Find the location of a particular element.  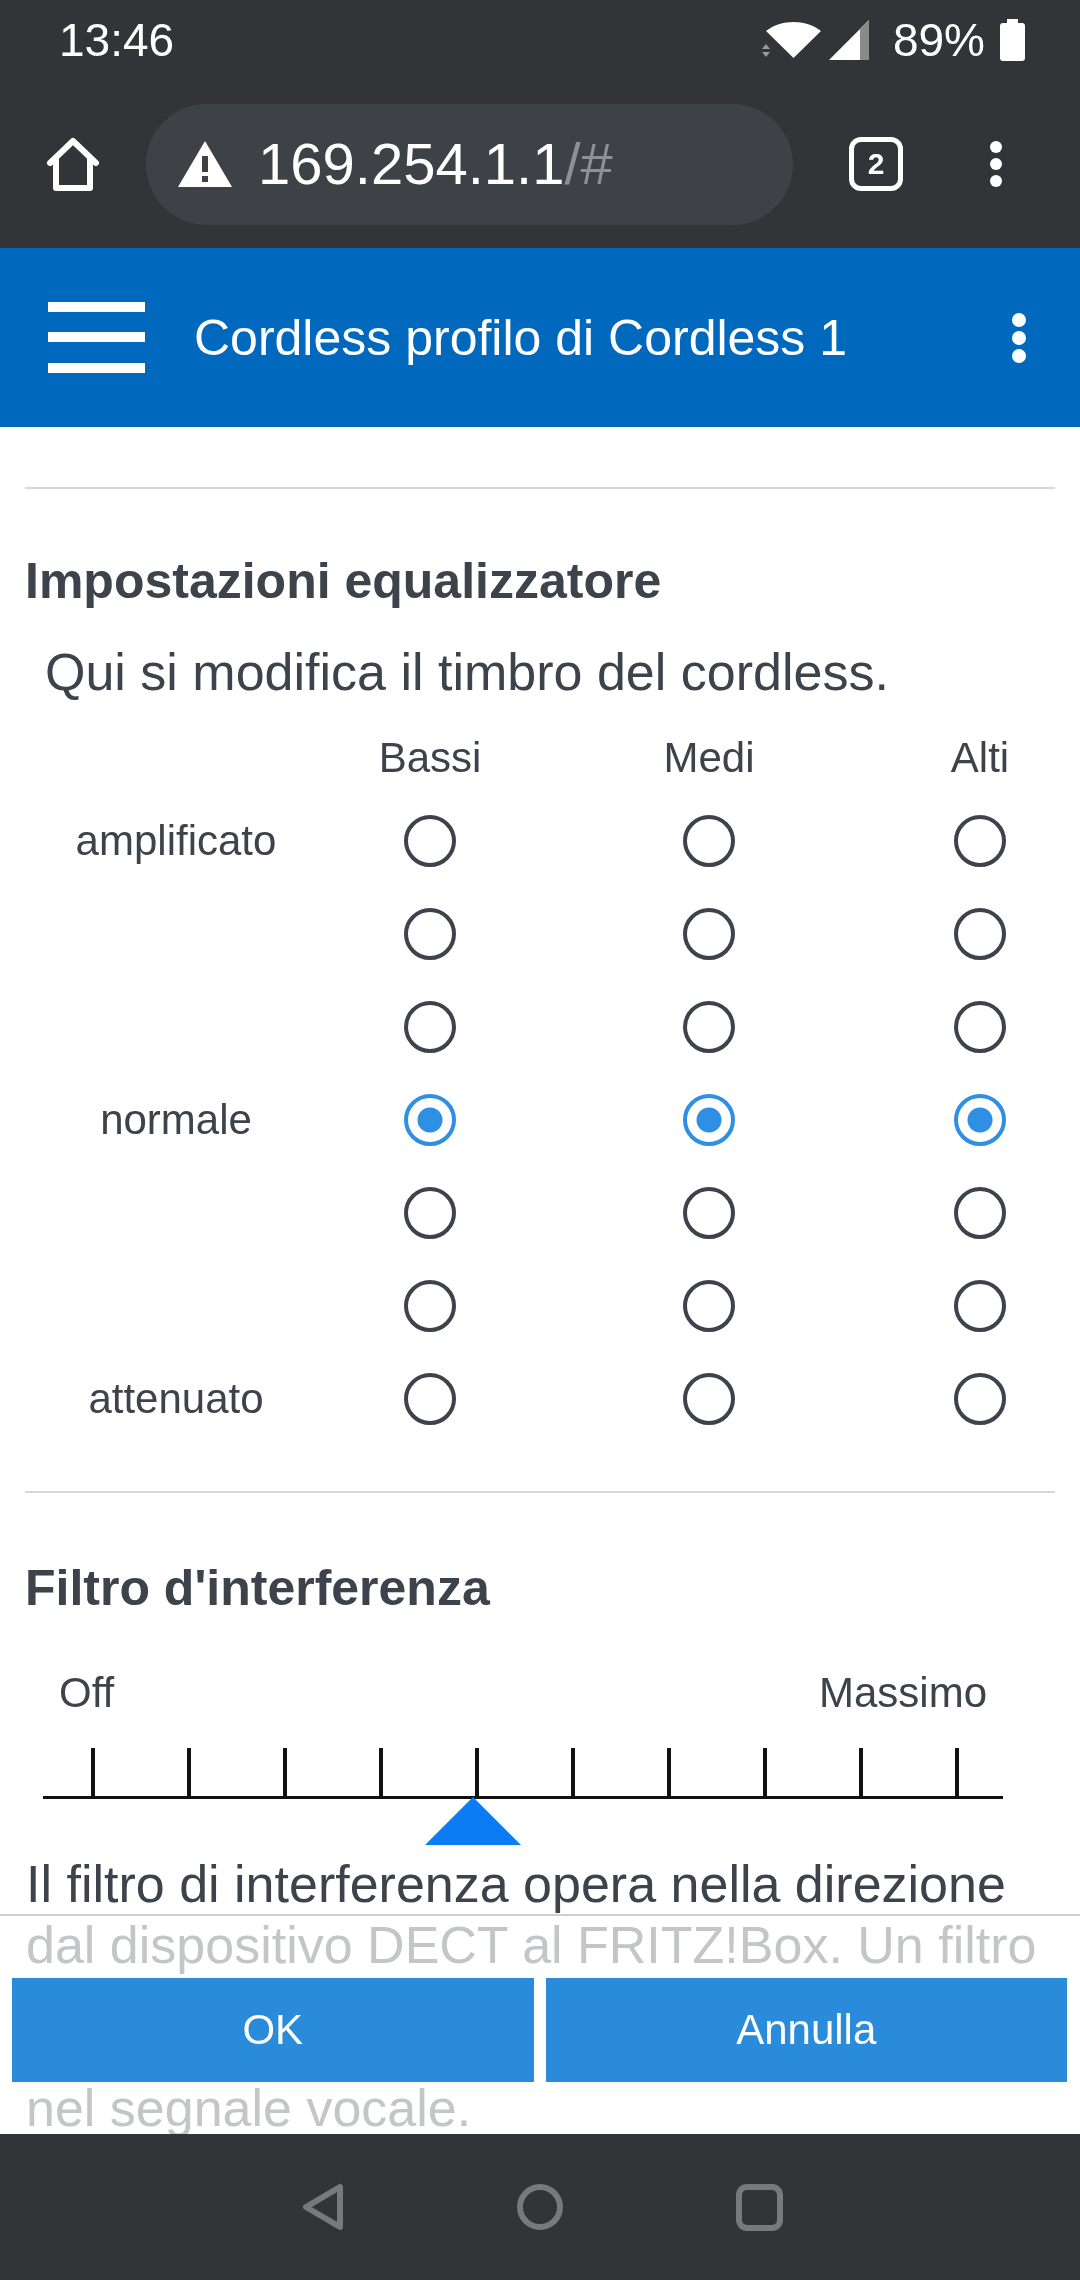

signal-icon is located at coordinates (848, 40).